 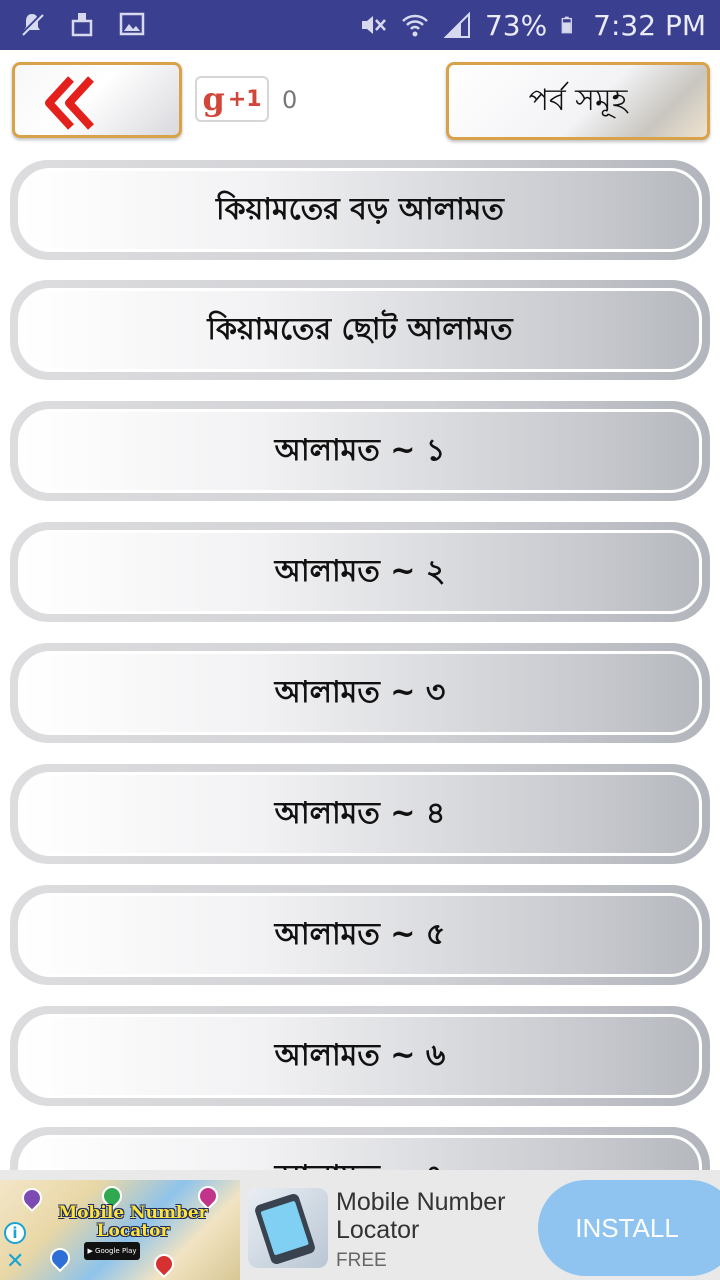 I want to click on back-button, so click(x=97, y=100).